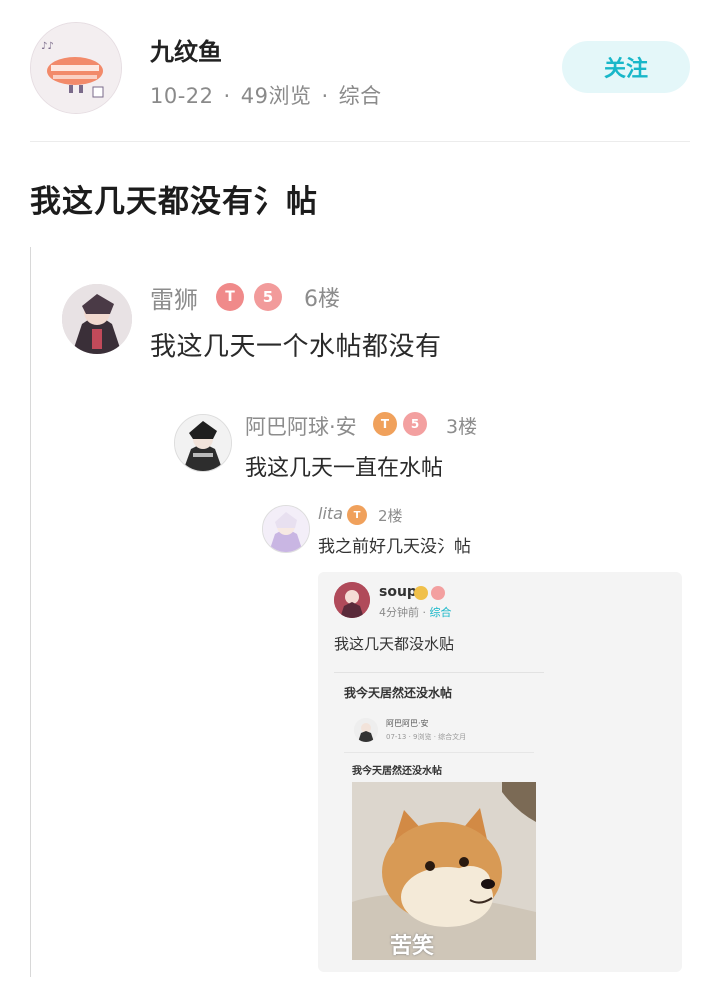 The height and width of the screenshot is (986, 720). What do you see at coordinates (426, 737) in the screenshot?
I see `embedded-nested-meta: 07-13 · 9浏览 · 综合文月` at bounding box center [426, 737].